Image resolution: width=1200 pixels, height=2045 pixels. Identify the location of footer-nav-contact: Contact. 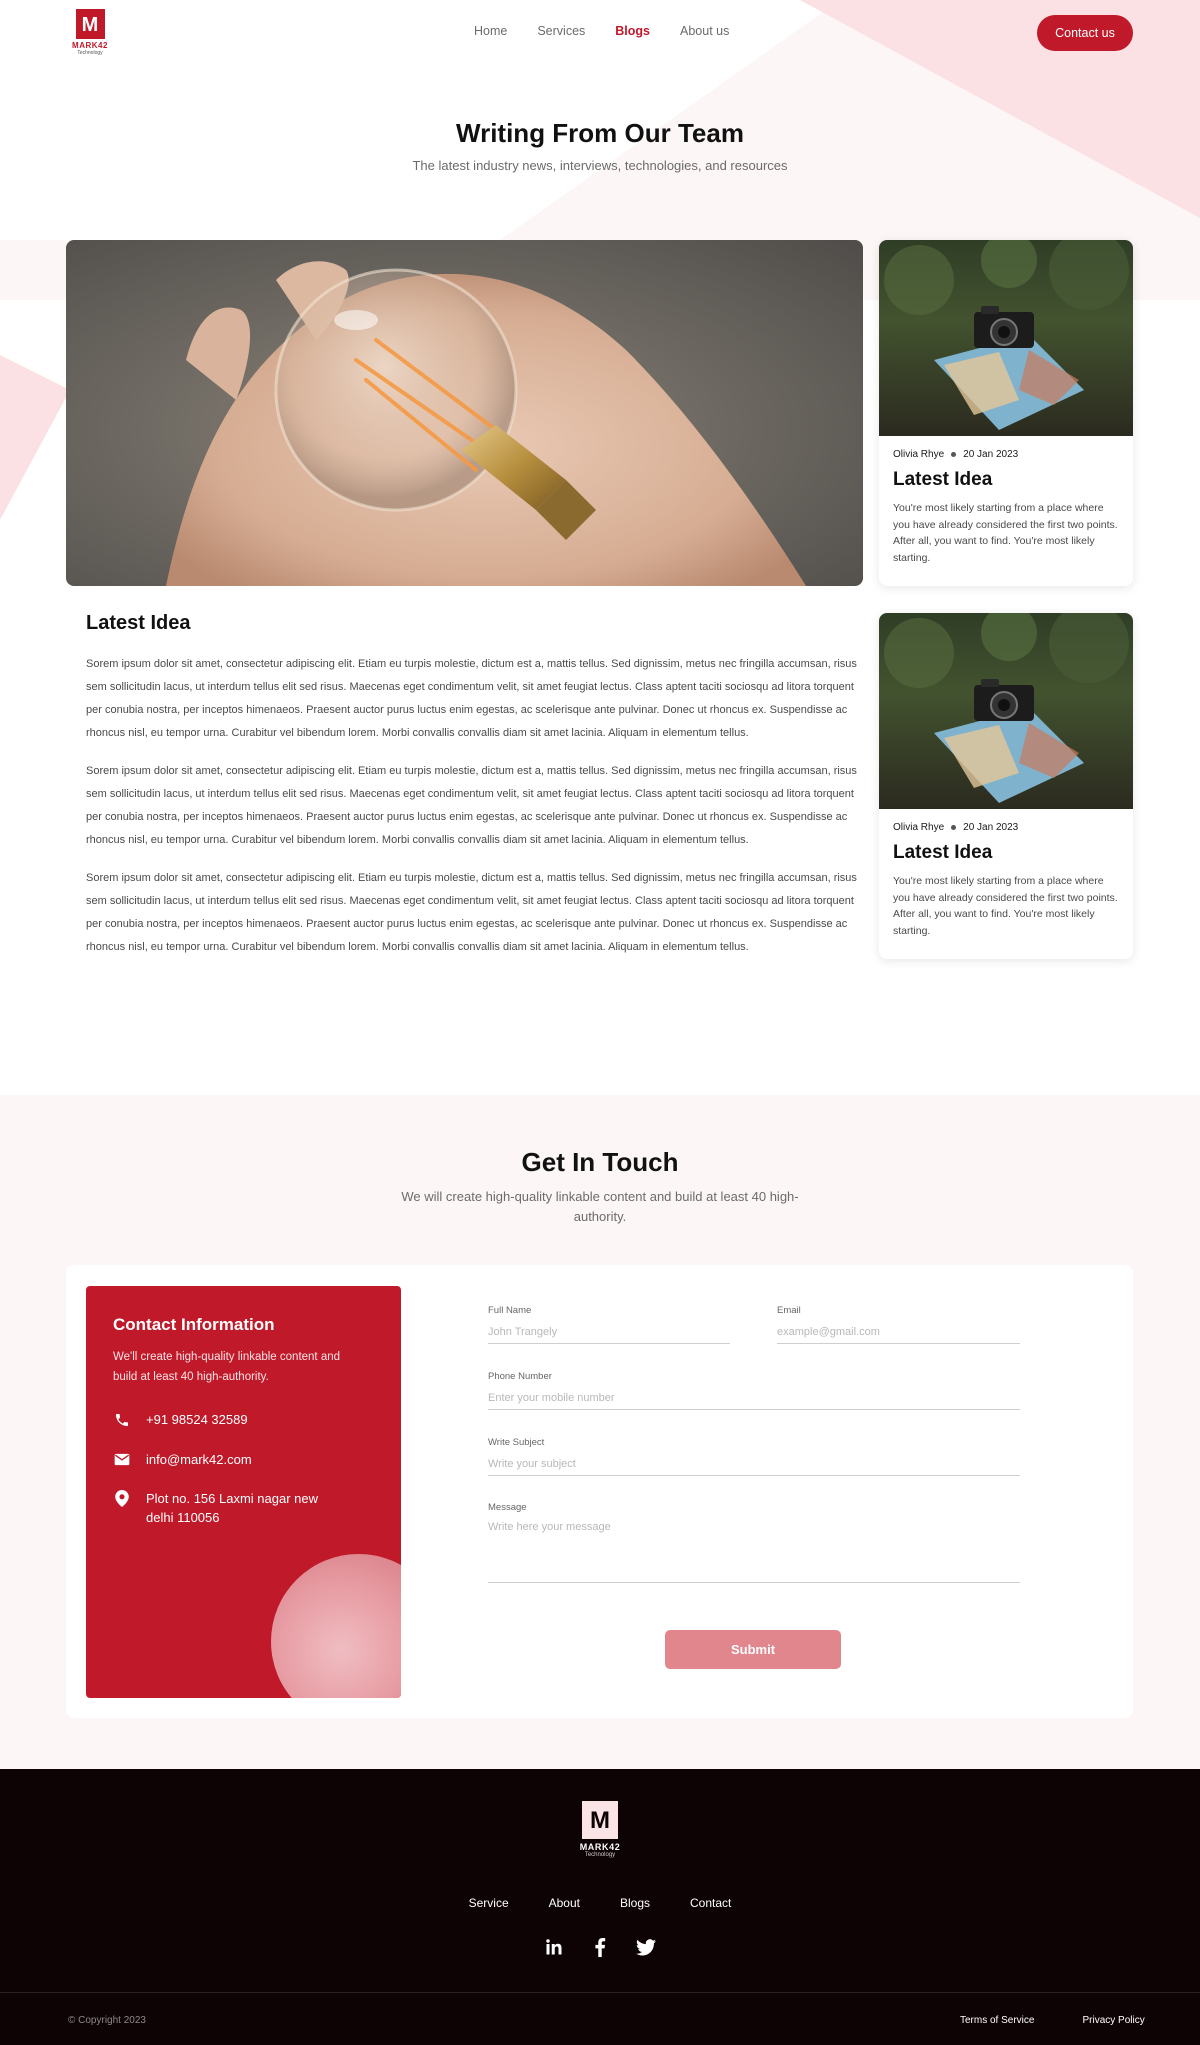
(710, 1903).